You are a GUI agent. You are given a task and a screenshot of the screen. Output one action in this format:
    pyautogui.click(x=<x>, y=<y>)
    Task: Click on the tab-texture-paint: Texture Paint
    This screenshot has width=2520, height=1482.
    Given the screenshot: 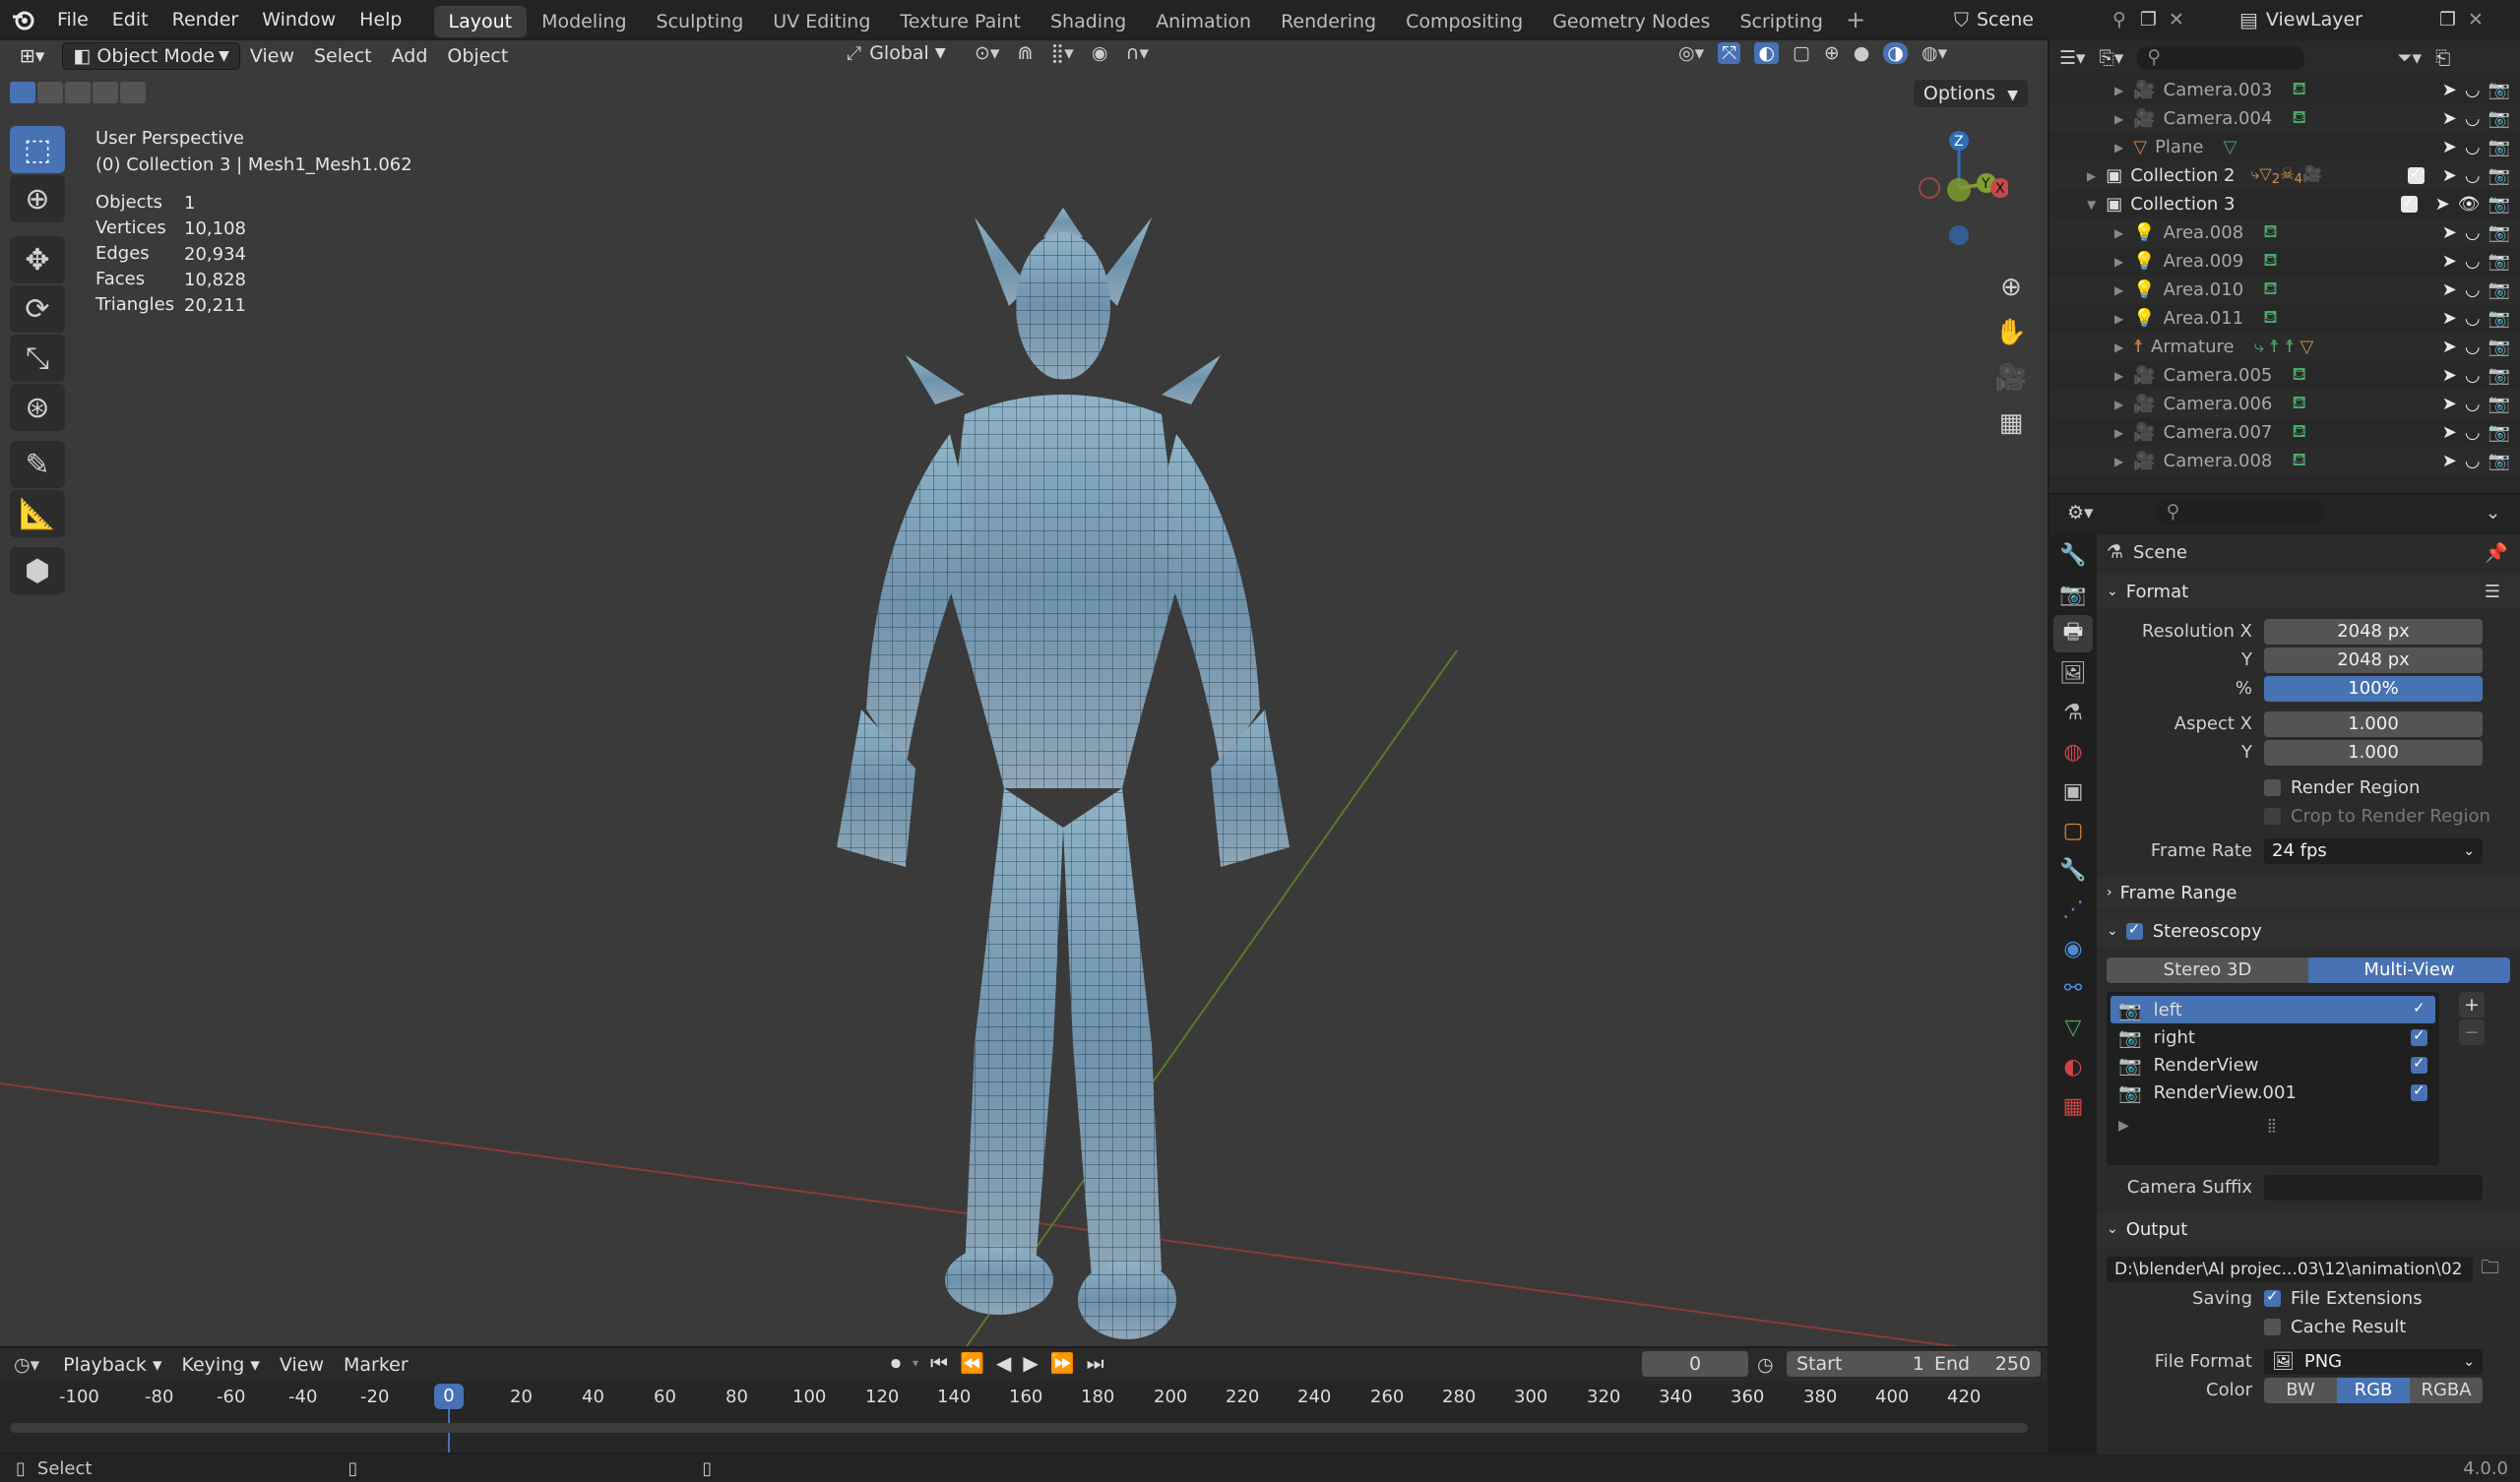 What is the action you would take?
    pyautogui.click(x=960, y=21)
    